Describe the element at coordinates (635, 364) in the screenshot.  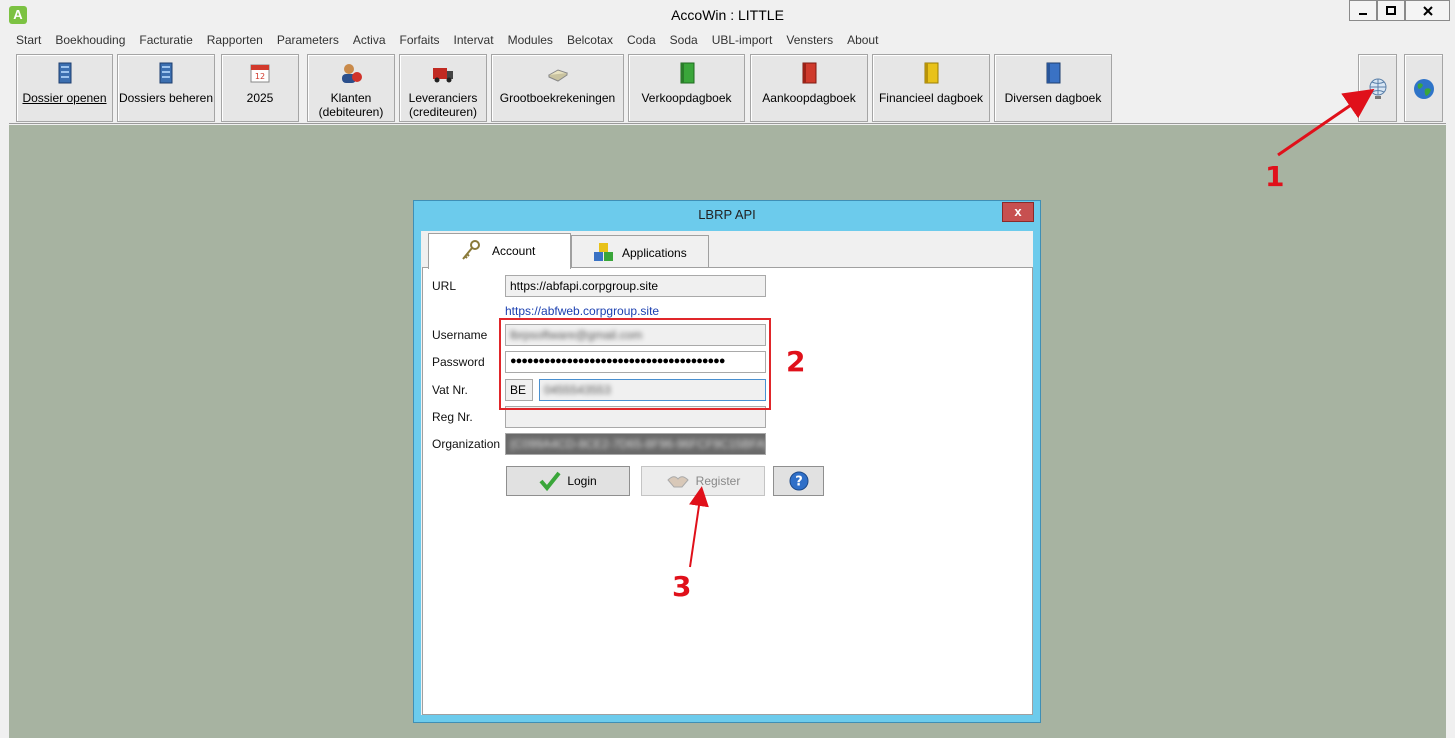
I see `credentials-highlight` at that location.